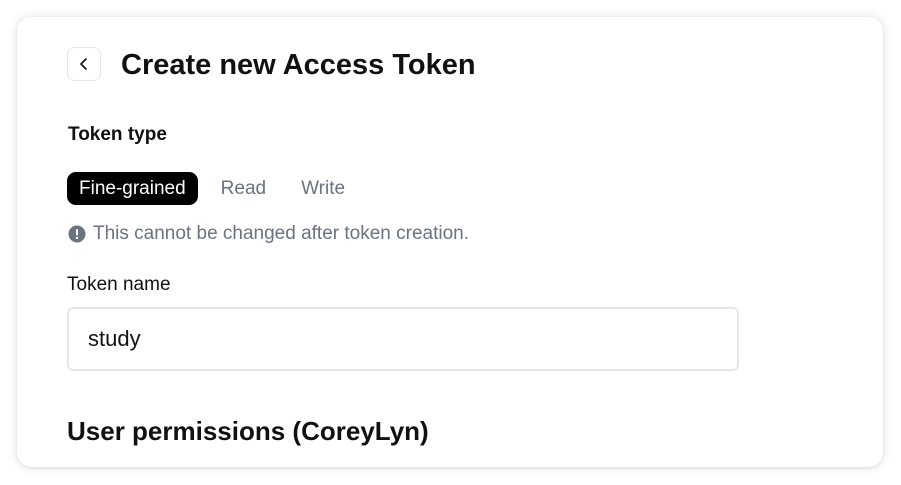 This screenshot has width=901, height=485. Describe the element at coordinates (248, 431) in the screenshot. I see `user-permissions-heading: User permissions (CoreyLyn)` at that location.